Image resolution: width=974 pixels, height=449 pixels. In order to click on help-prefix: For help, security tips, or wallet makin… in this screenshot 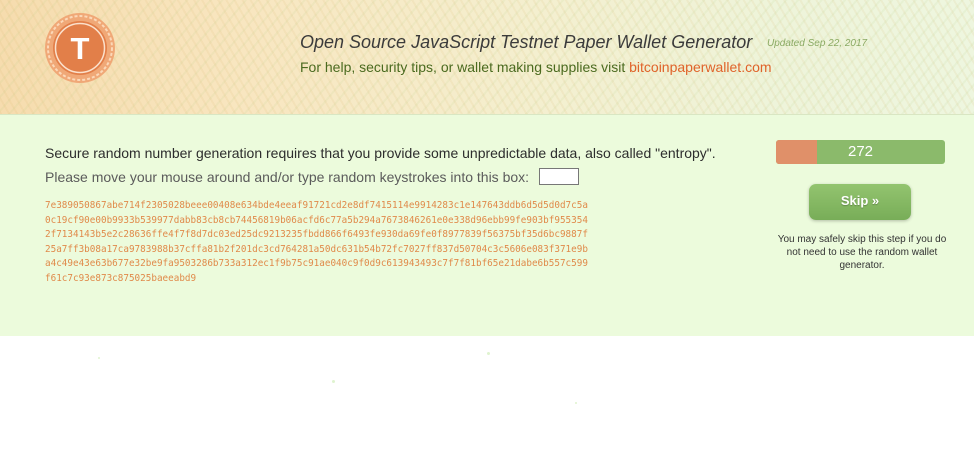, I will do `click(465, 67)`.